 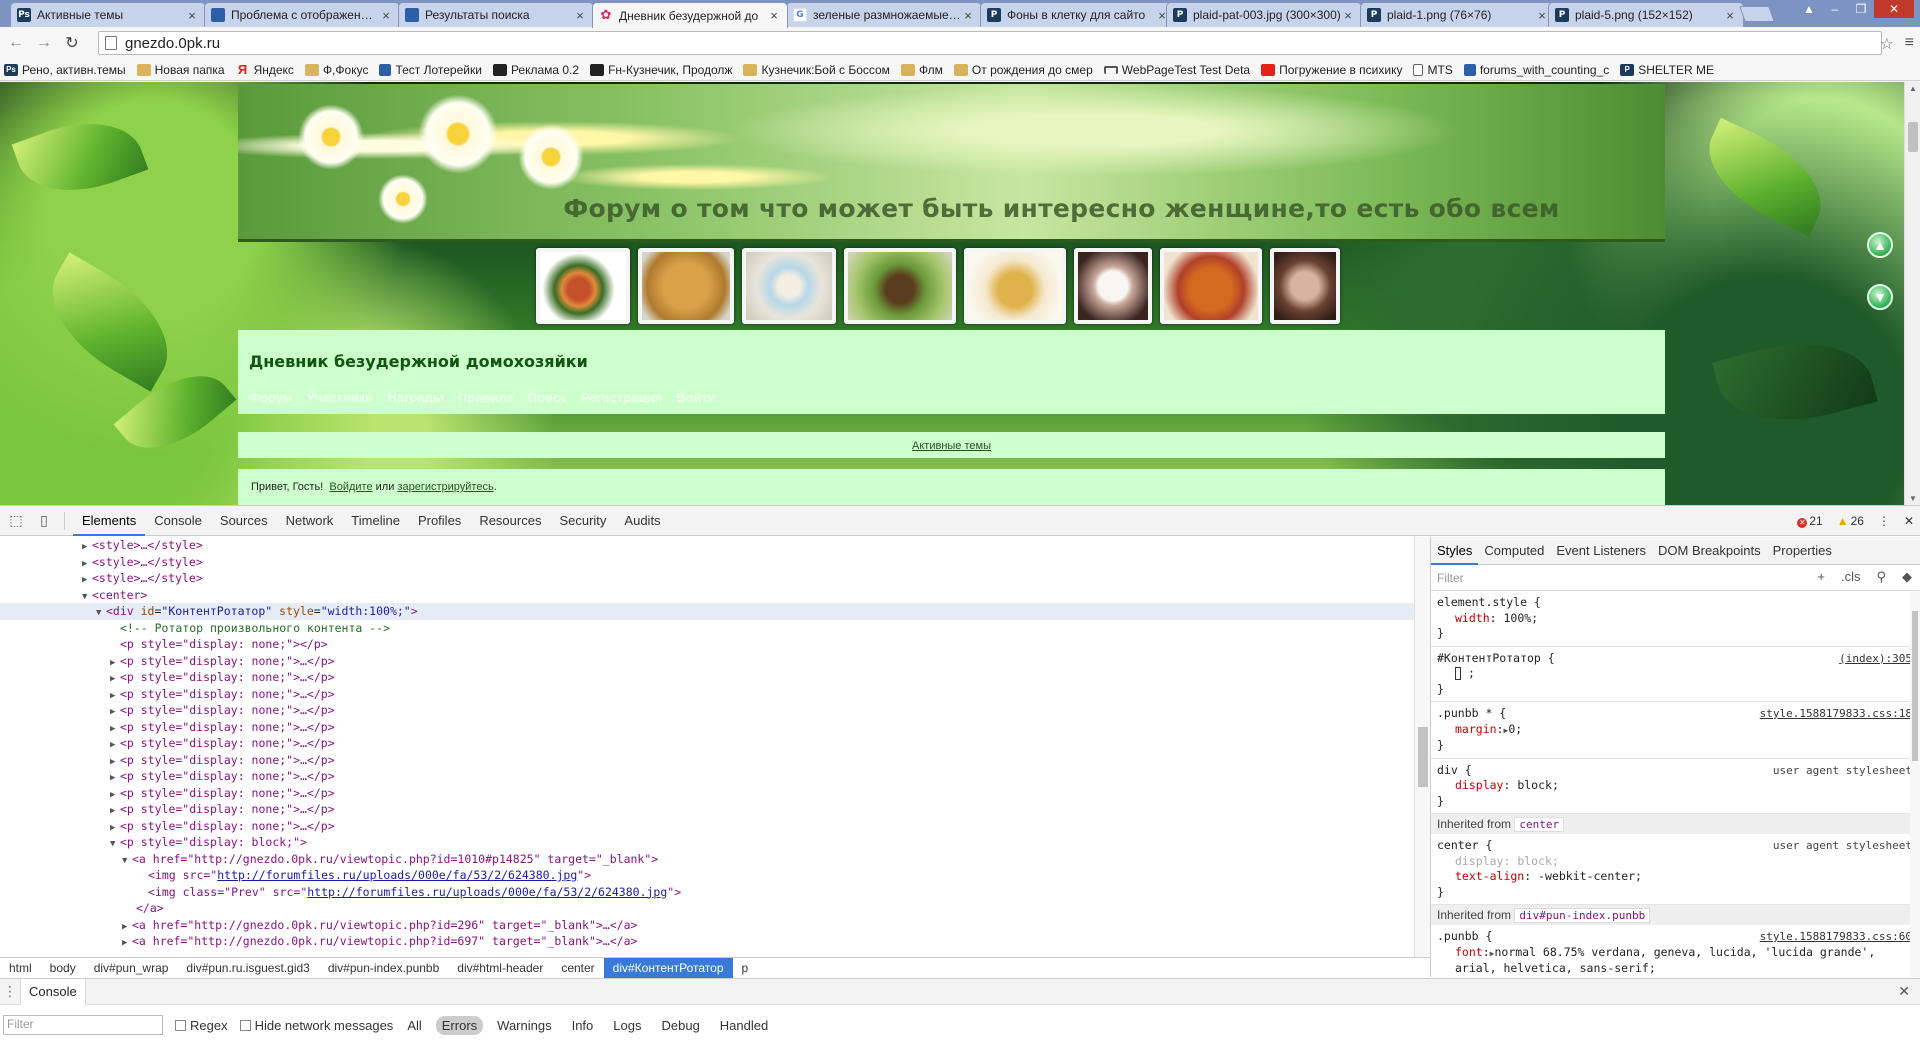 I want to click on tab-search-results: Результаты поиска ×, so click(x=496, y=14).